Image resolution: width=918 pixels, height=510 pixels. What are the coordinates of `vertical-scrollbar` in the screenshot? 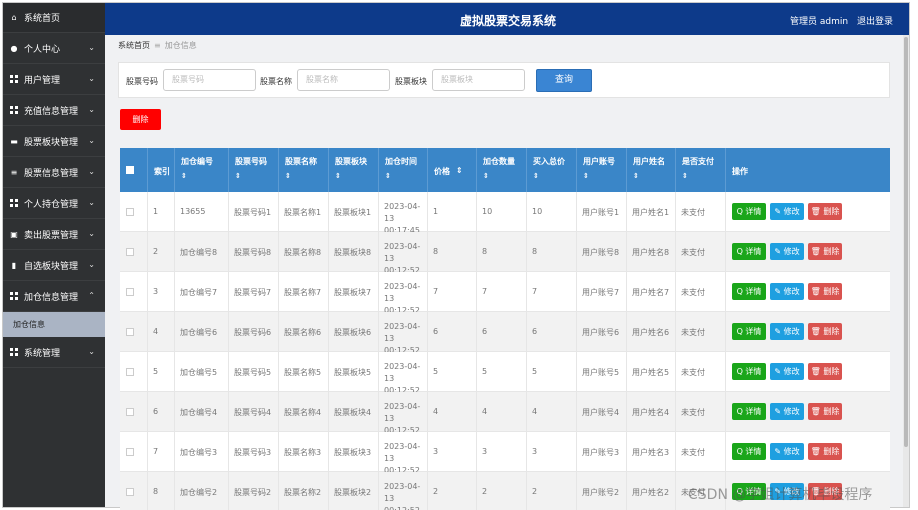 It's located at (906, 271).